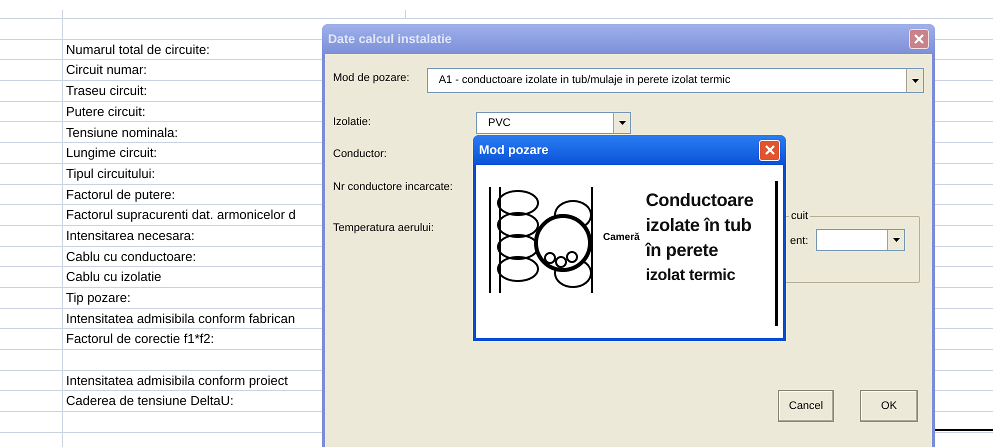 This screenshot has width=993, height=447. What do you see at coordinates (700, 237) in the screenshot?
I see `caption-text: Conductoare izolate în tub în perete izolat termic` at bounding box center [700, 237].